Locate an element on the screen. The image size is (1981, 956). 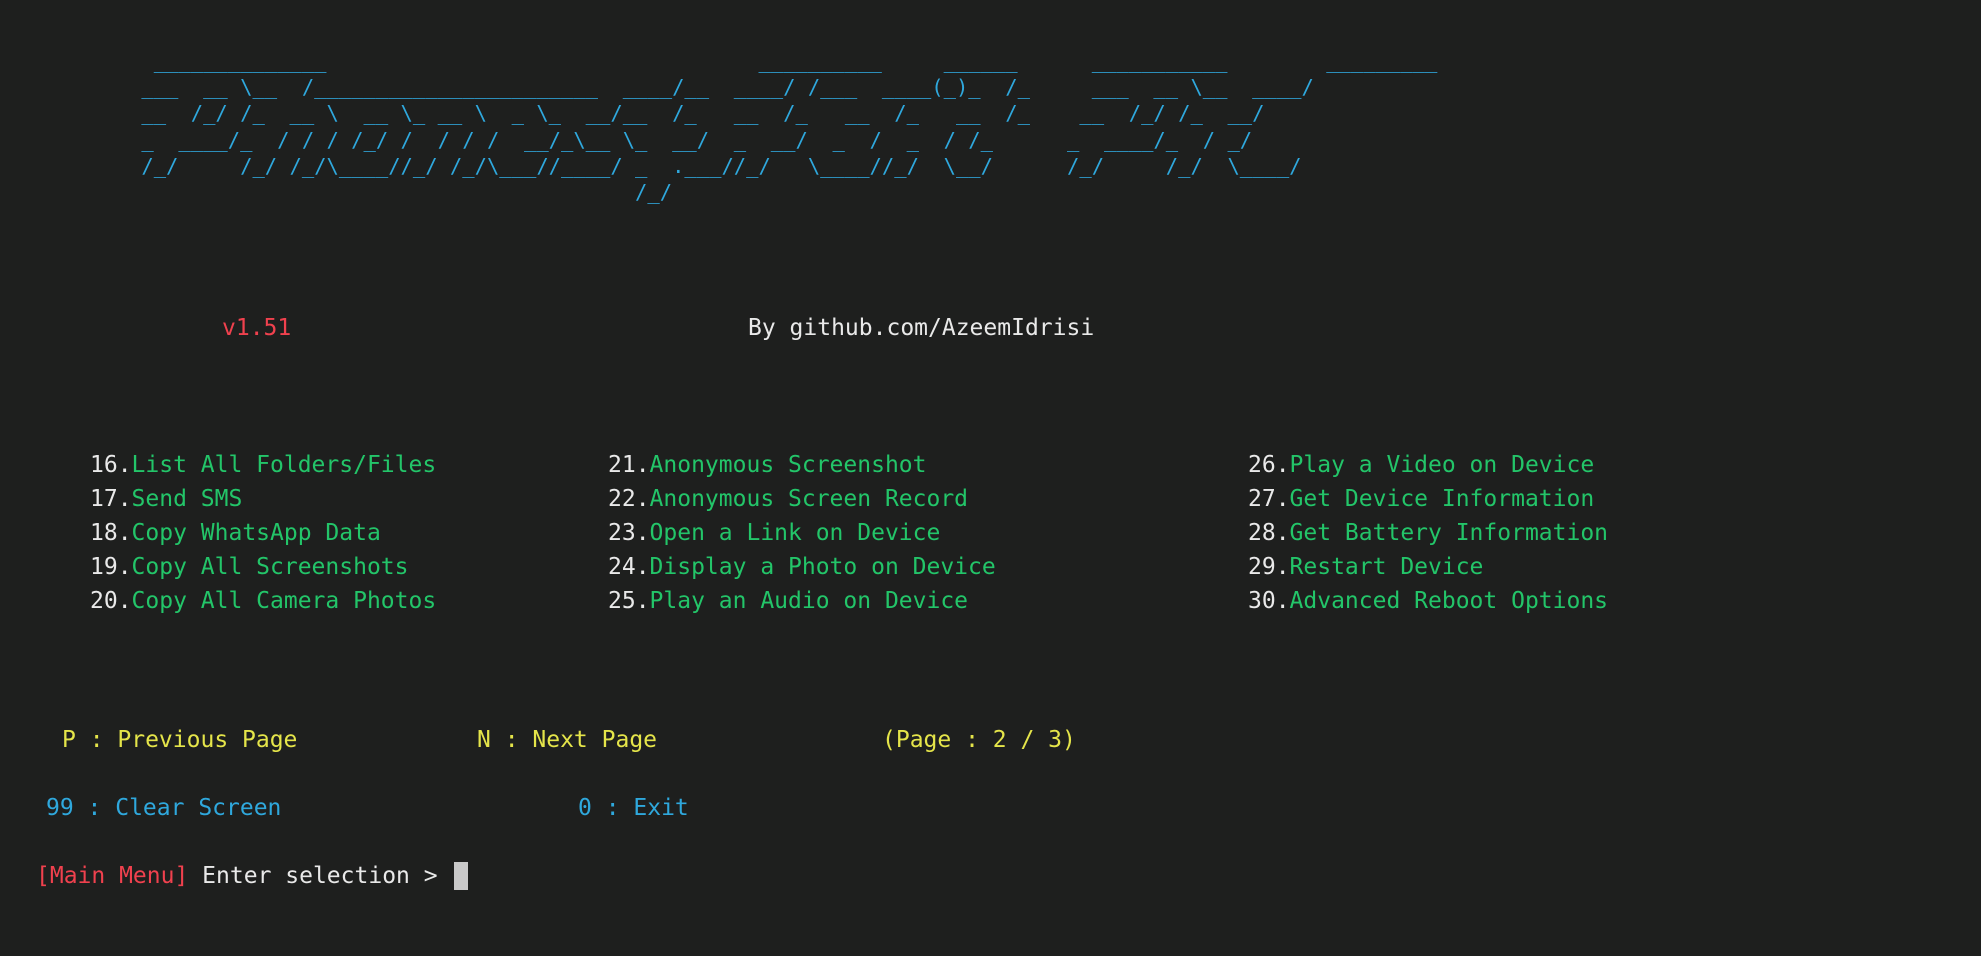
prompt-context-label: [Main Menu] is located at coordinates (112, 876).